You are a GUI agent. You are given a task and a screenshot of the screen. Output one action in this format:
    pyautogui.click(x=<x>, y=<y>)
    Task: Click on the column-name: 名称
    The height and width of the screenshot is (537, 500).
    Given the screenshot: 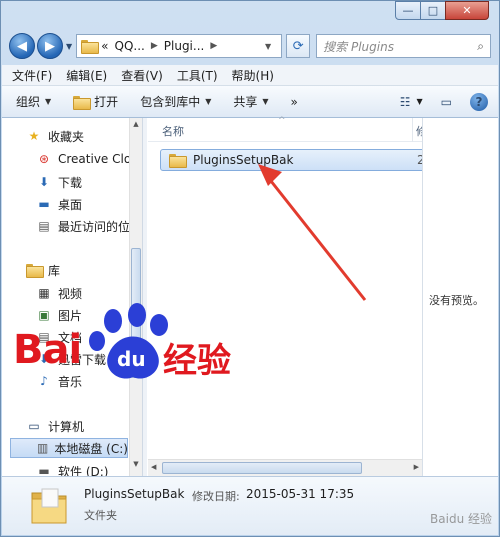 What is the action you would take?
    pyautogui.click(x=173, y=131)
    